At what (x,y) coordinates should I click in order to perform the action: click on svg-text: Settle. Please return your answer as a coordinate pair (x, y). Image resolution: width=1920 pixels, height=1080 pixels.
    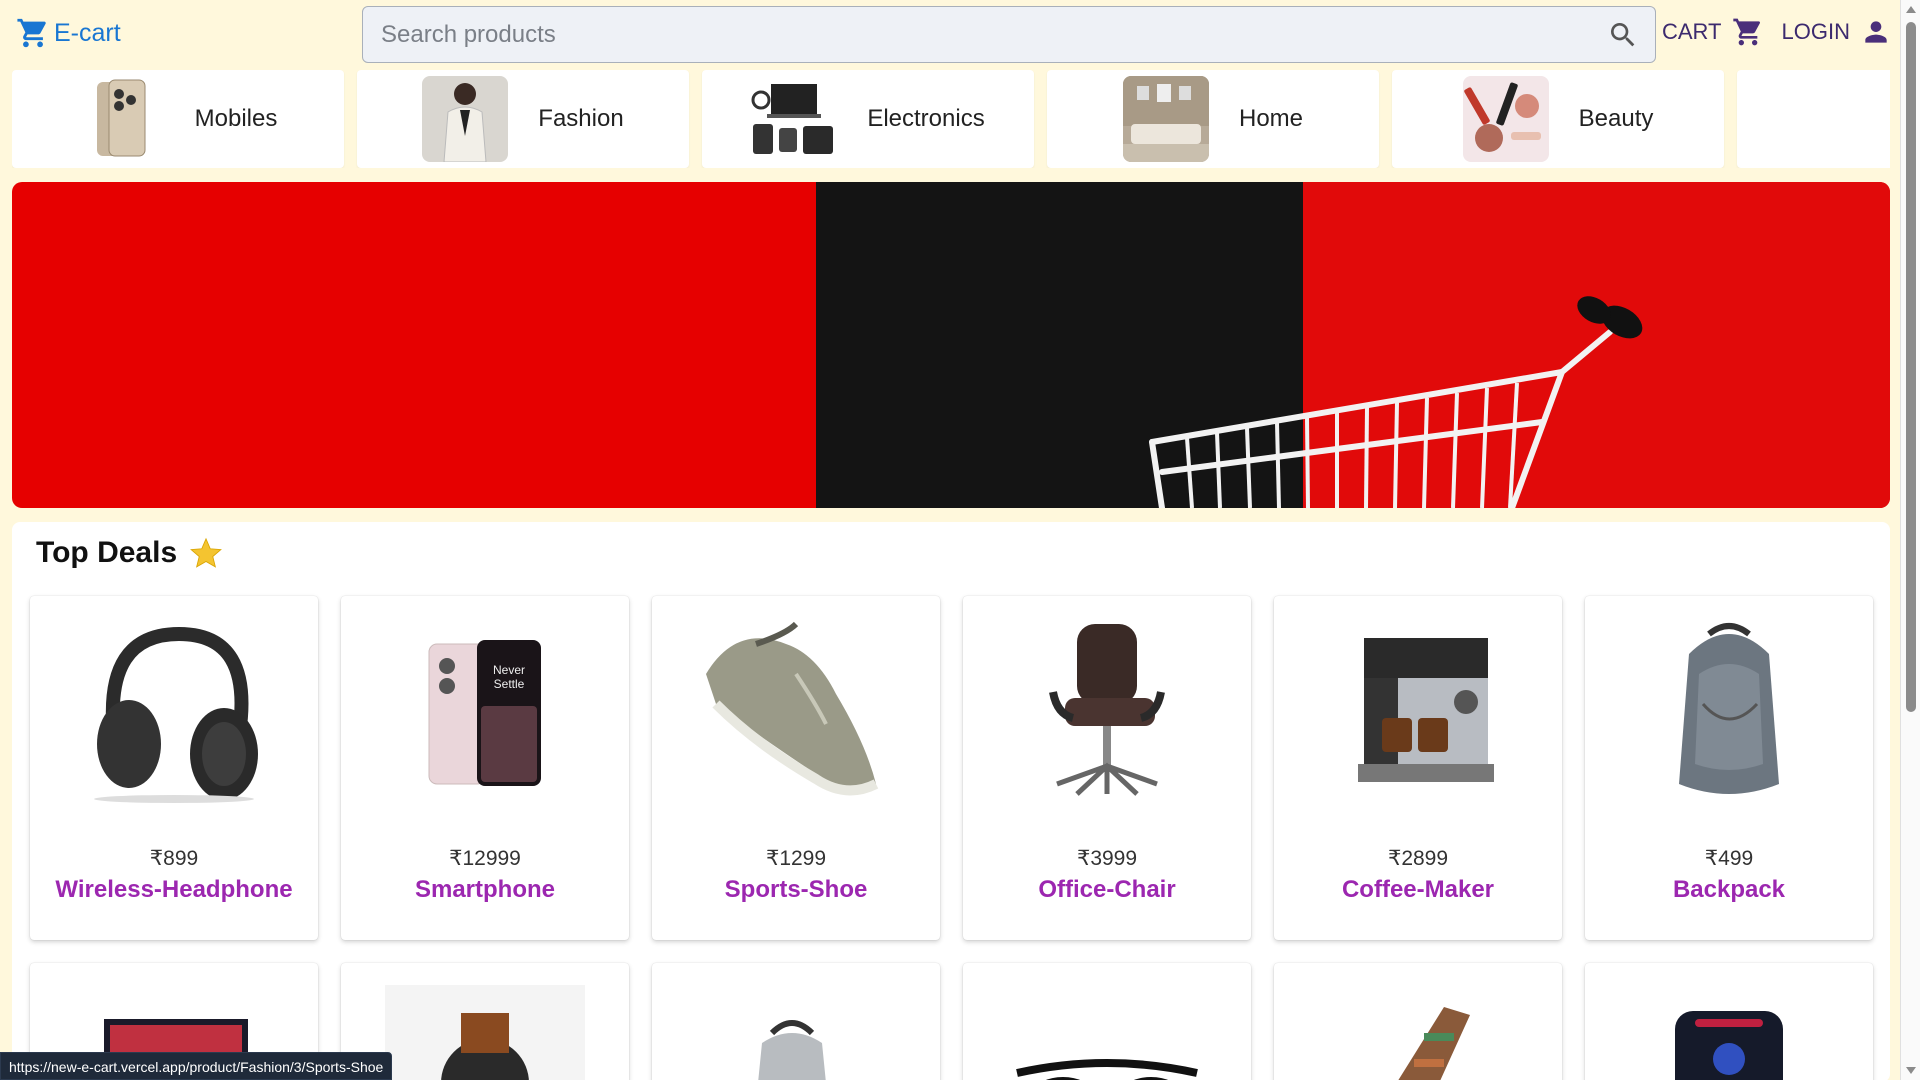
    Looking at the image, I should click on (509, 684).